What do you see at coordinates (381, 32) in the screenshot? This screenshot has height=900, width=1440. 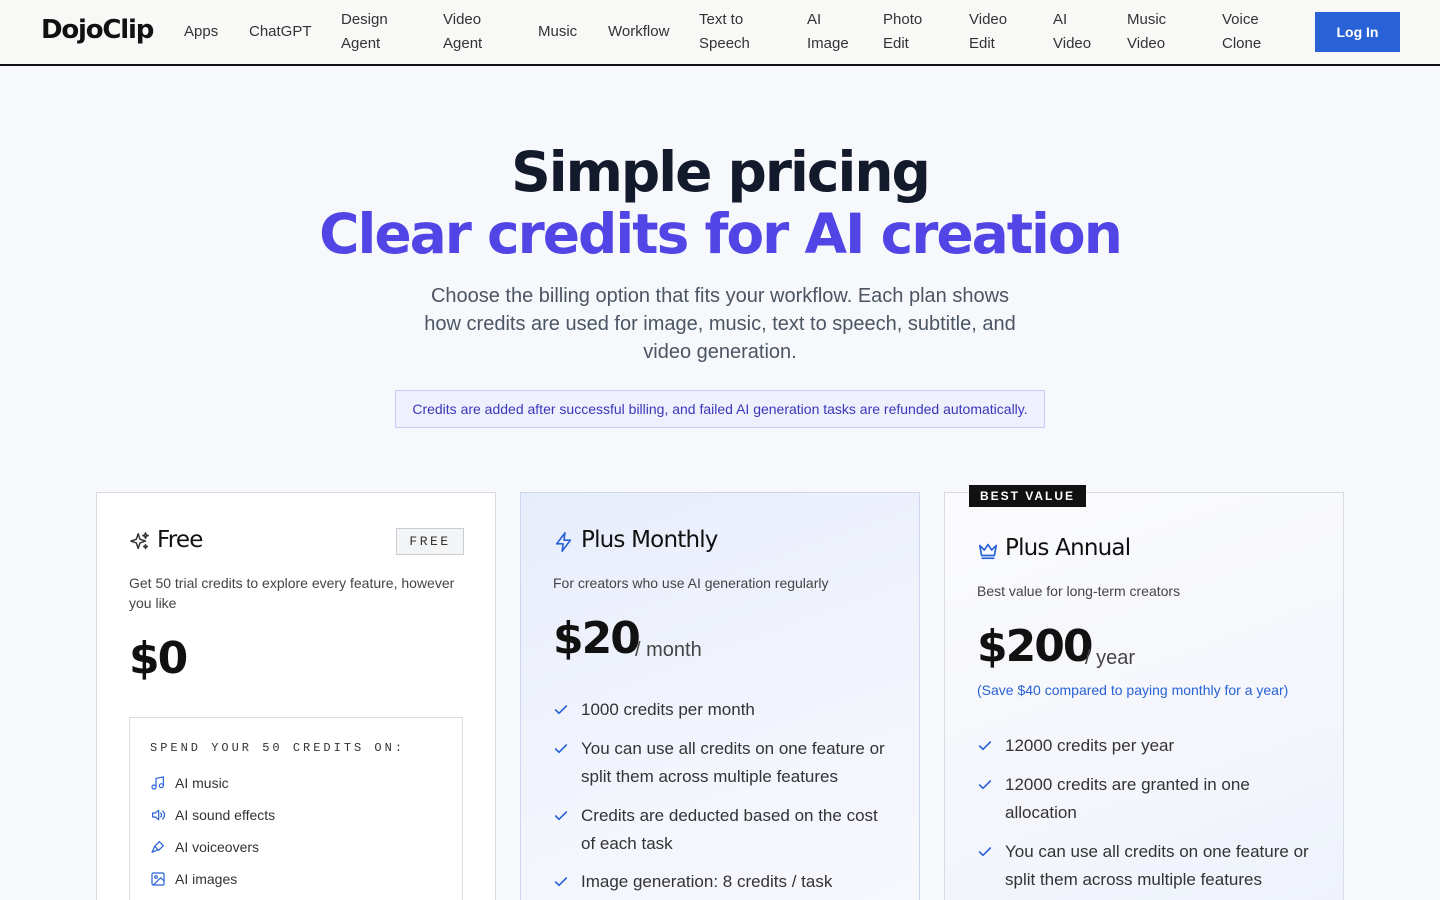 I see `nav-item-design-agent: Design Agent` at bounding box center [381, 32].